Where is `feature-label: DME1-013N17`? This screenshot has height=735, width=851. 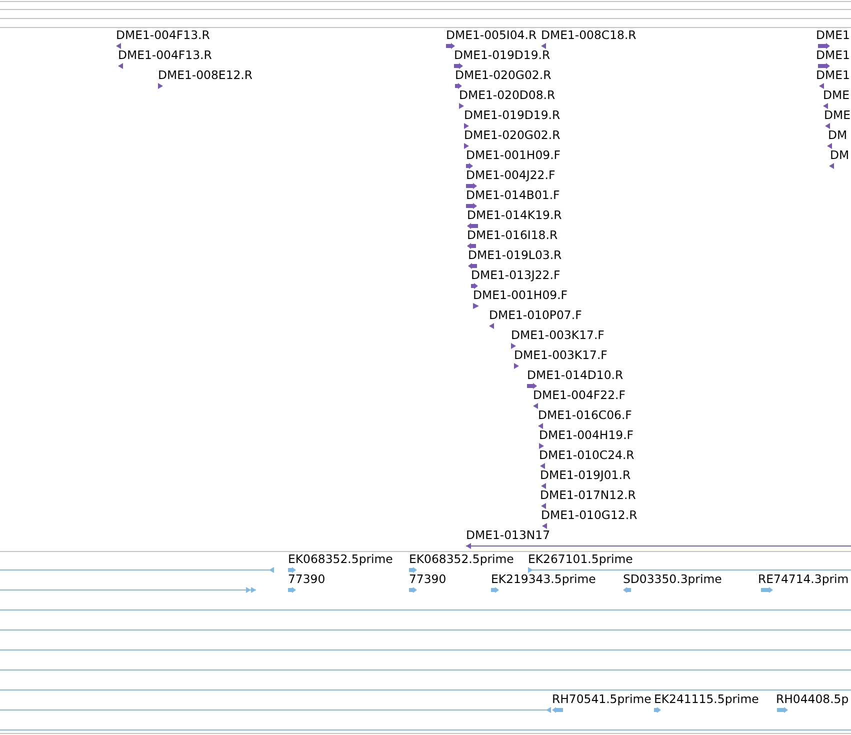
feature-label: DME1-013N17 is located at coordinates (508, 535).